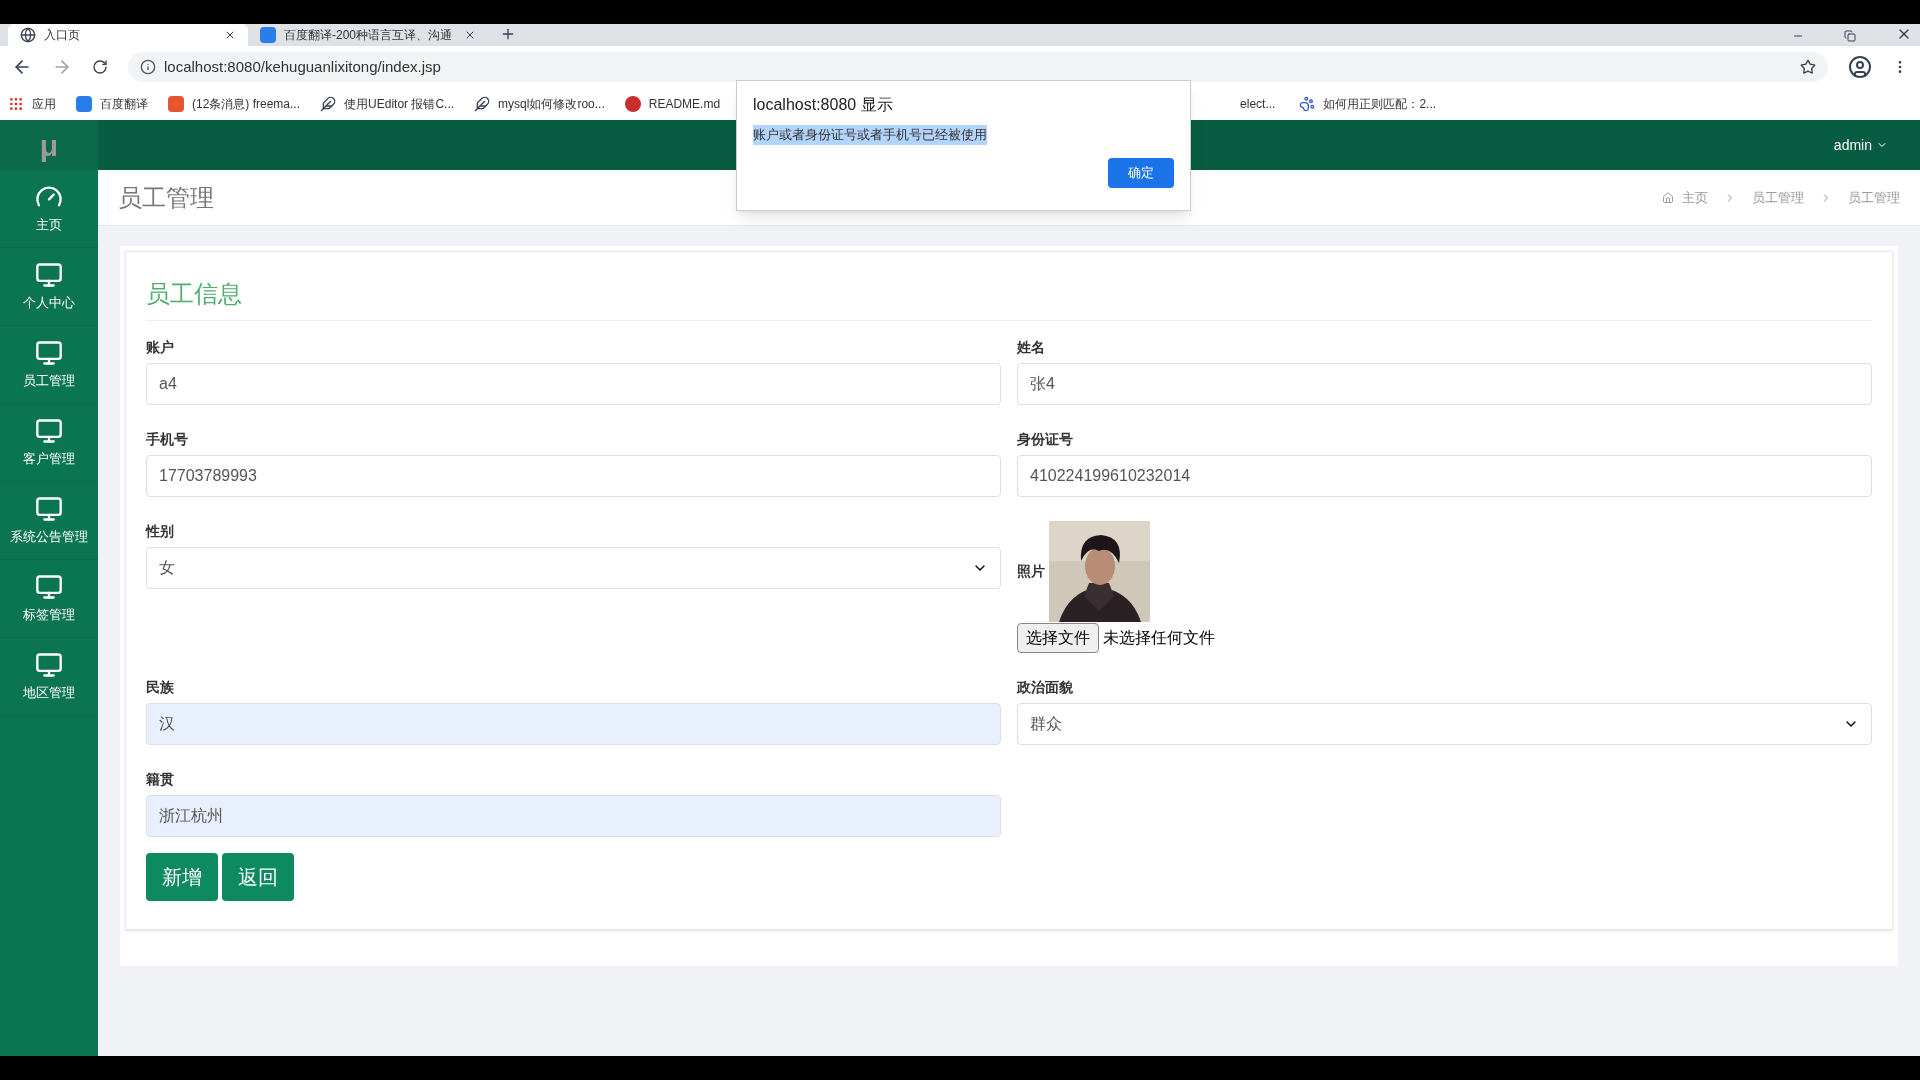 The width and height of the screenshot is (1920, 1080). I want to click on dialog-message: 账户或者身份证号或者手机号已经被使用, so click(870, 135).